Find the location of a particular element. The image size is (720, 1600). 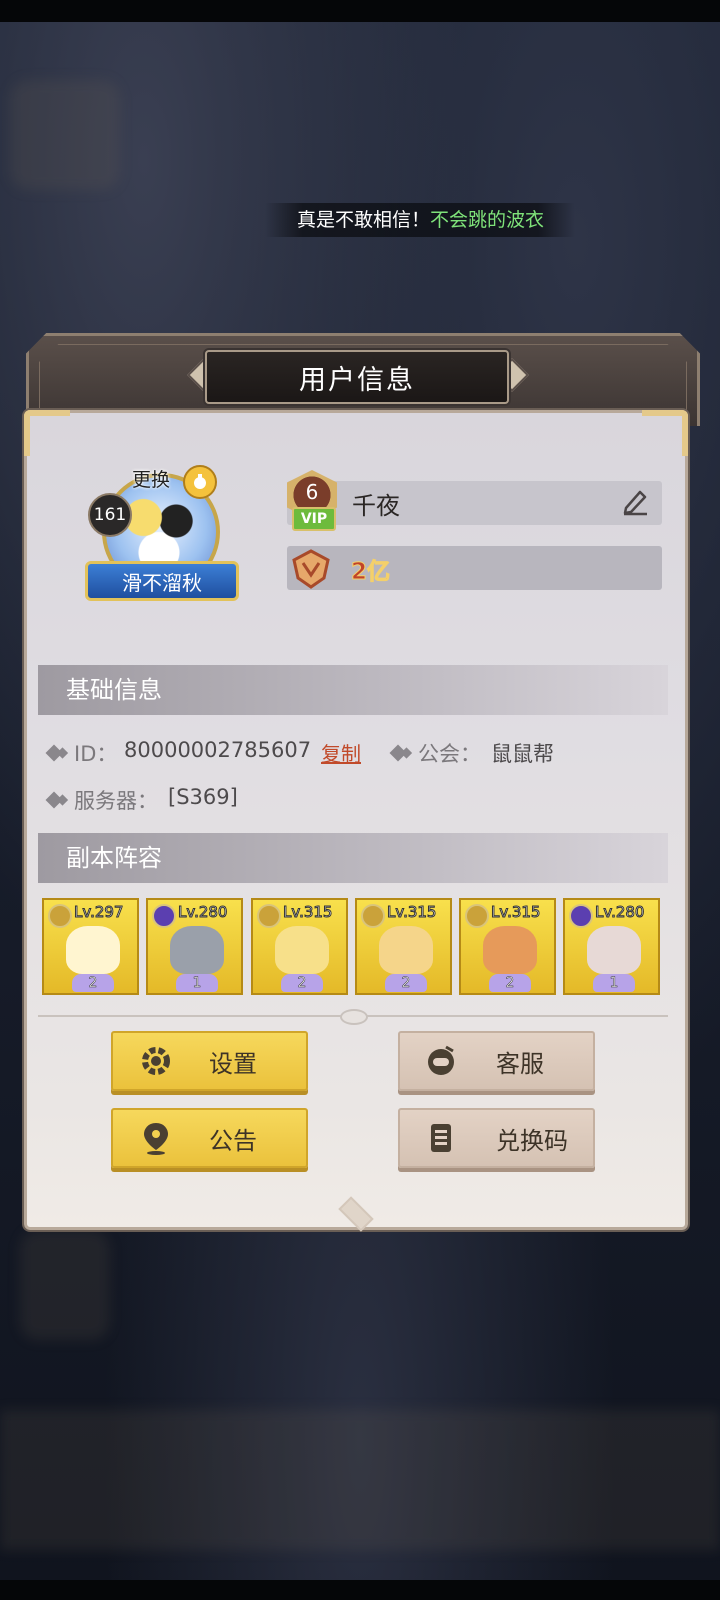

bg-character is located at coordinates (65, 1285).